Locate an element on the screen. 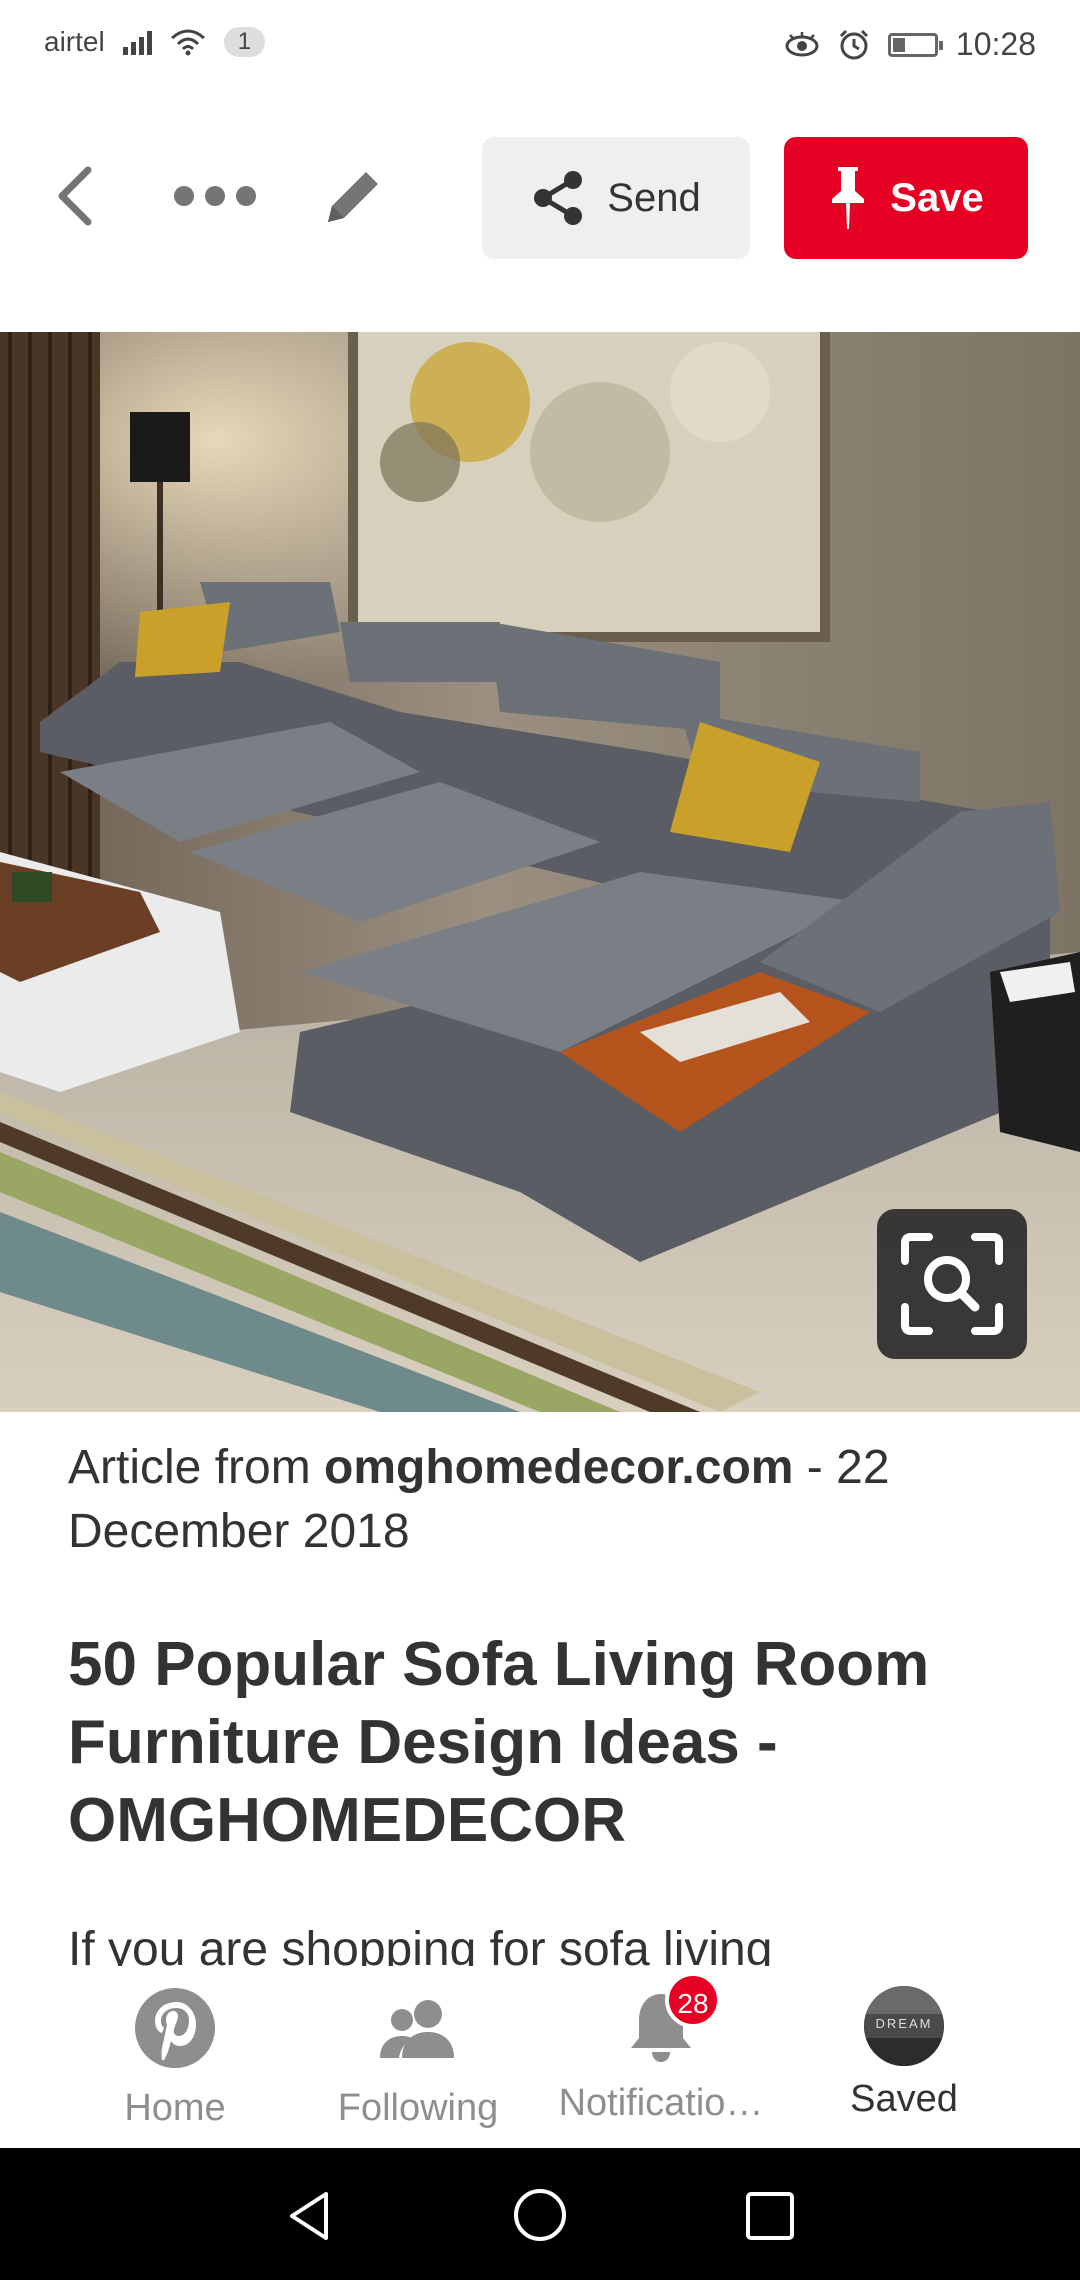  nav-saved: DREAM Saved is located at coordinates (904, 2053).